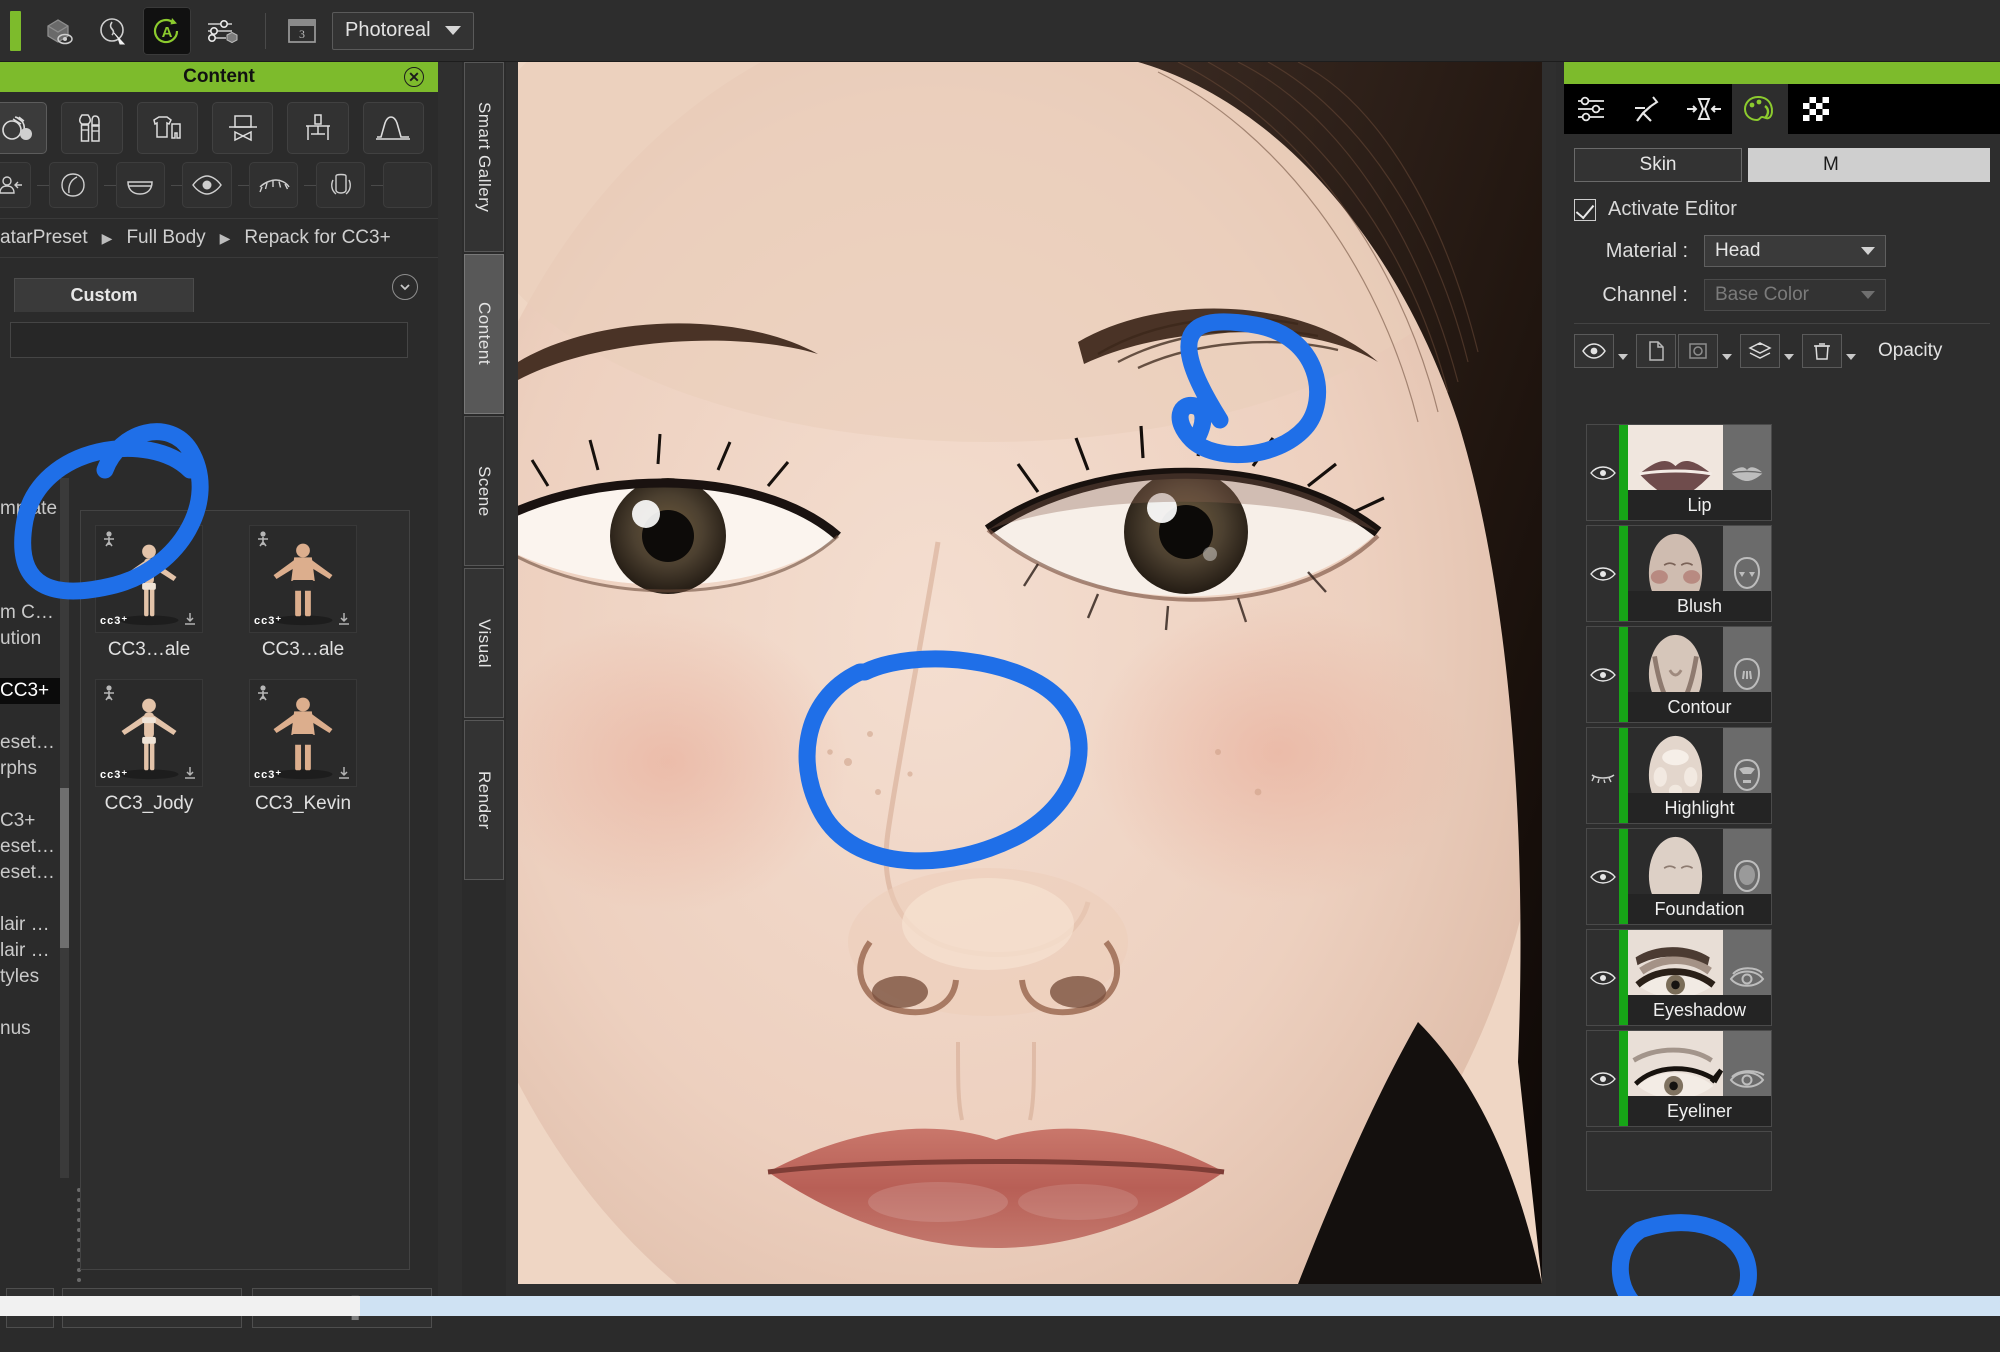  Describe the element at coordinates (221, 31) in the screenshot. I see `adjust-sliders-icon` at that location.